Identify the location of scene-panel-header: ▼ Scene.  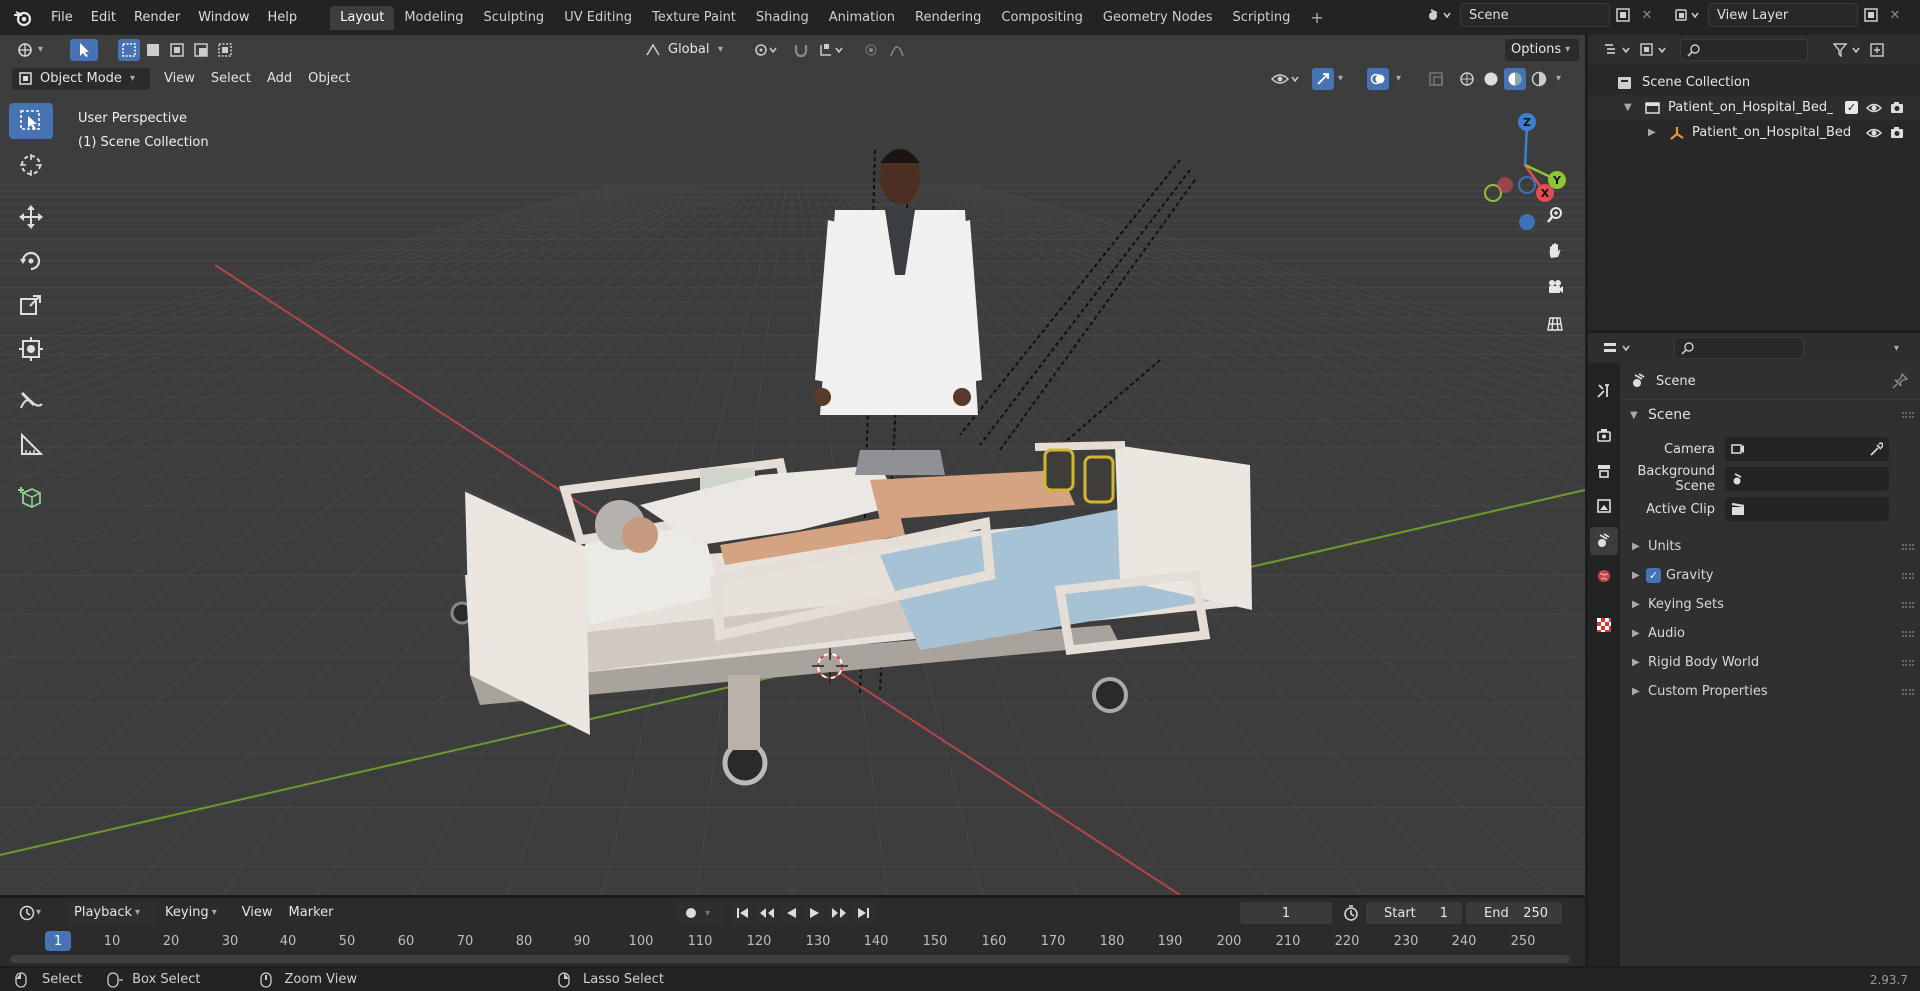
(1770, 415).